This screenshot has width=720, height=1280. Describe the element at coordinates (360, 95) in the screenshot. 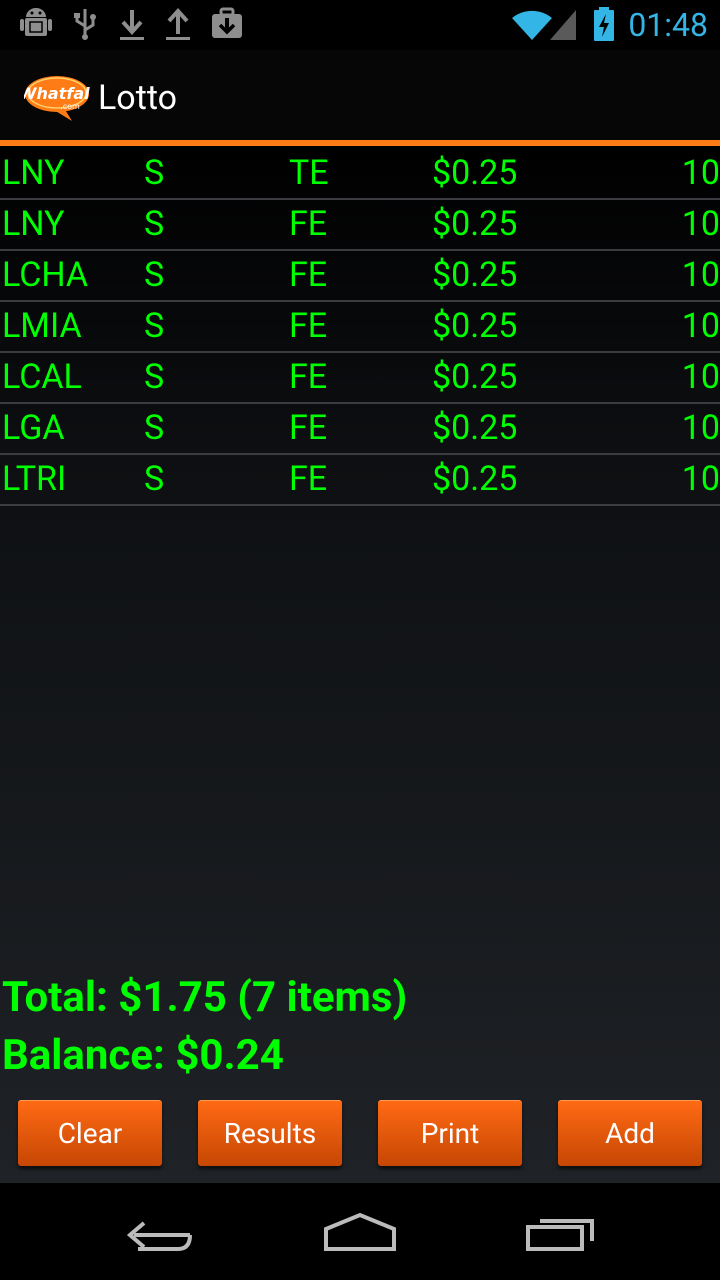

I see `action-bar: Whatfall .com Lotto` at that location.